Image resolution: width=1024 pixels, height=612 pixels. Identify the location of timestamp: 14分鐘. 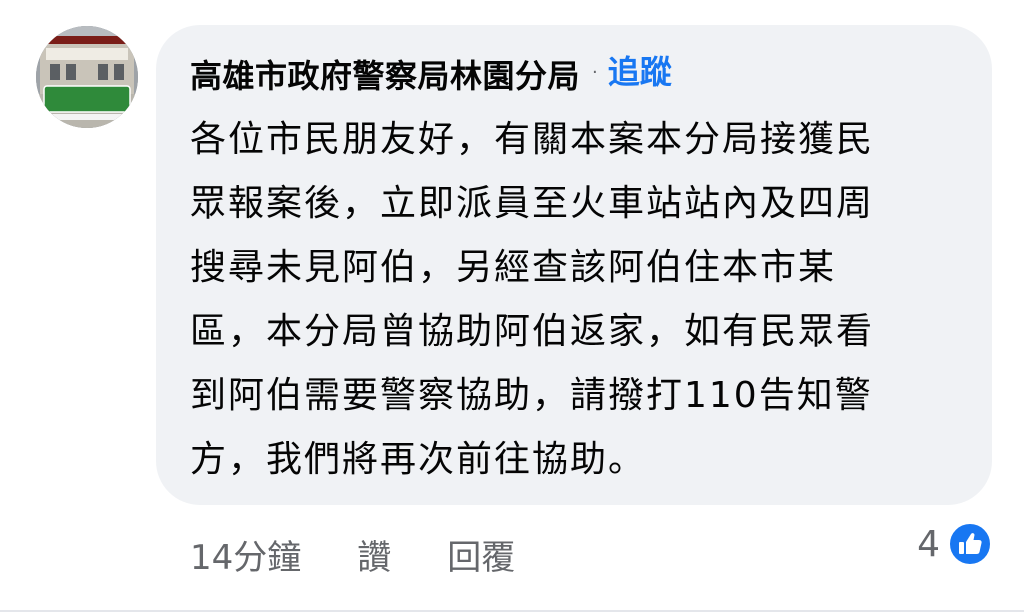
(245, 554).